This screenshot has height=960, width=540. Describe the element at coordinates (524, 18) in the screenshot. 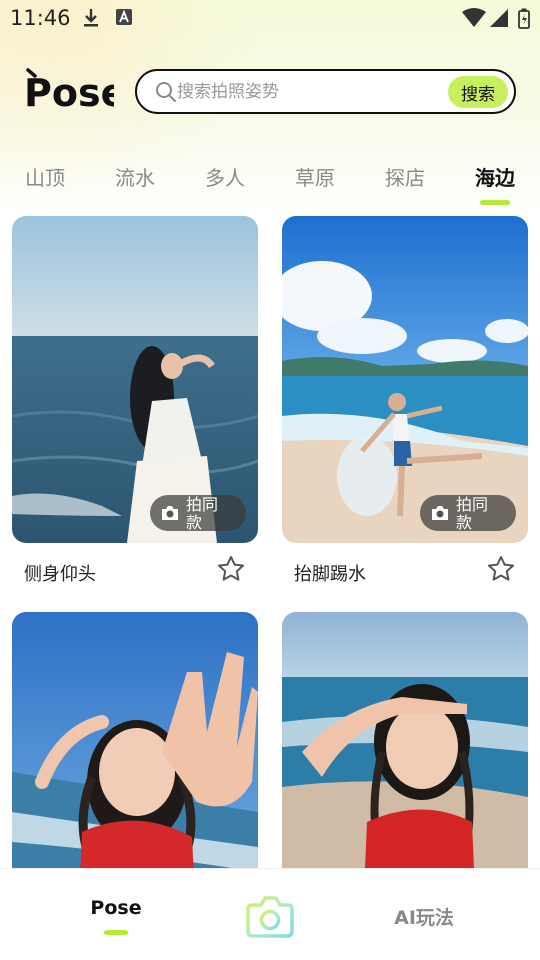

I see `battery-icon` at that location.